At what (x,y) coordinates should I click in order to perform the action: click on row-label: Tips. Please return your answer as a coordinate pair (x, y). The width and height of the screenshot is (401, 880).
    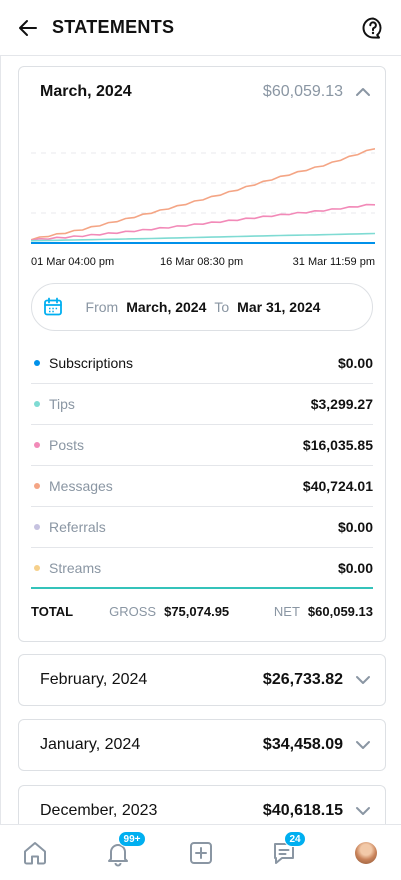
    Looking at the image, I should click on (62, 404).